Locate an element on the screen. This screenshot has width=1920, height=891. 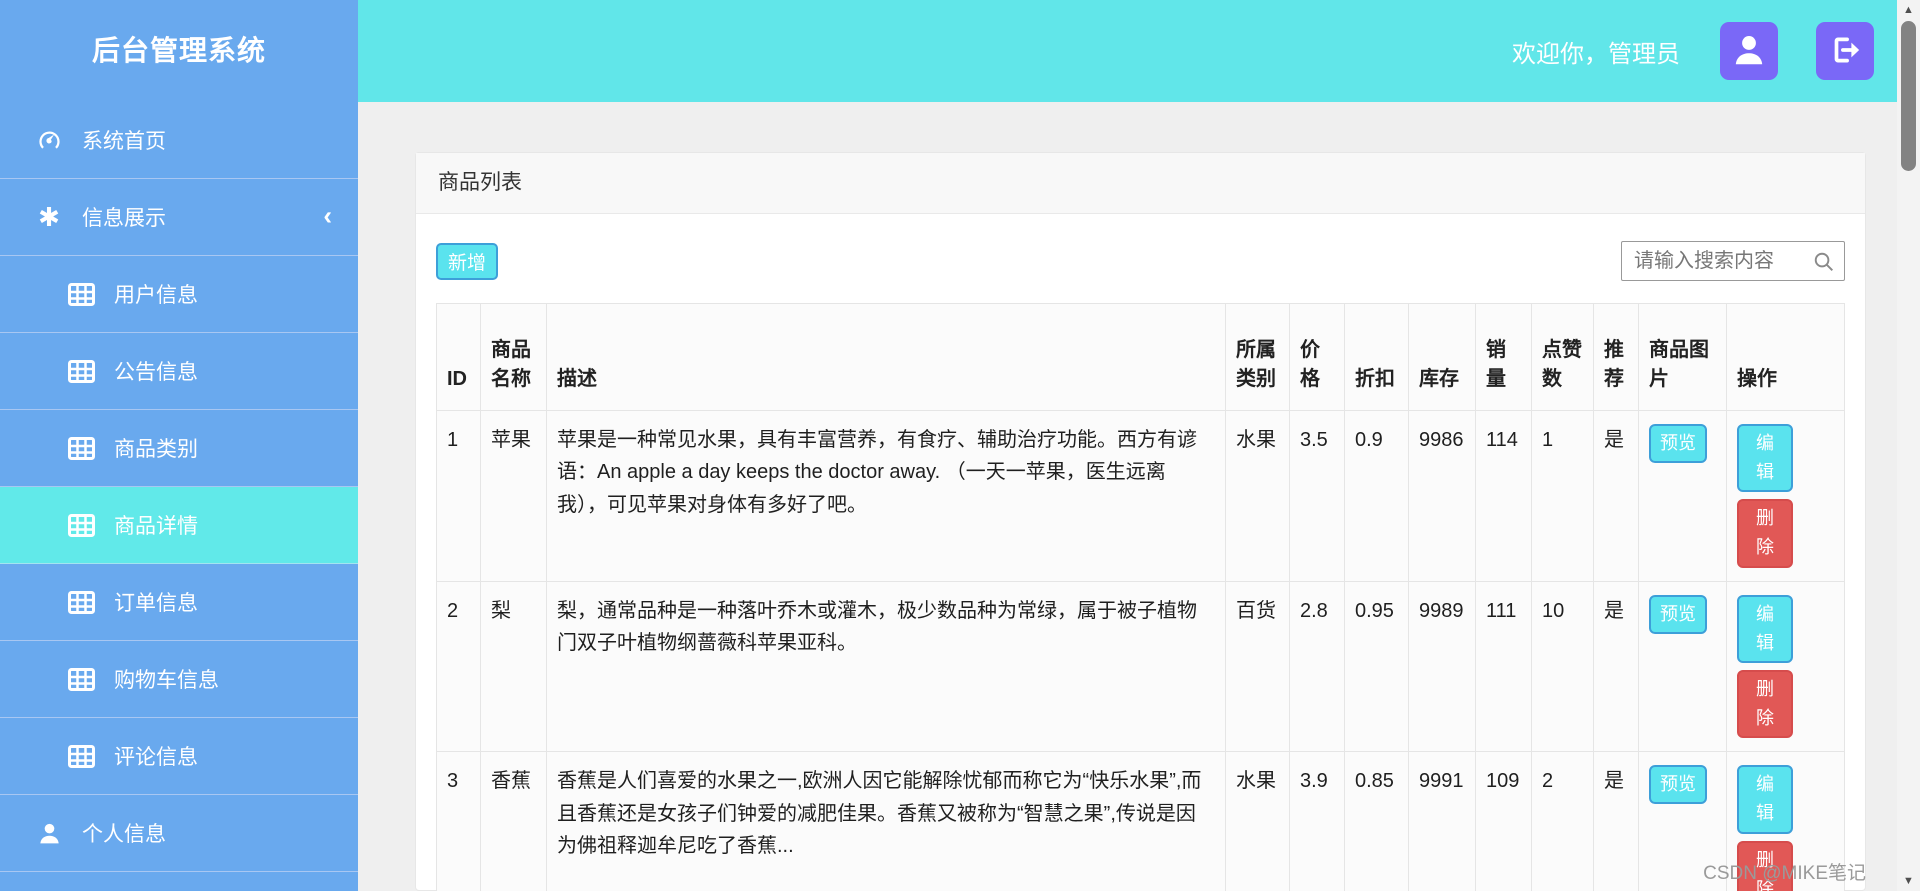
welcome-text: 欢迎你，管理员 is located at coordinates (1596, 54).